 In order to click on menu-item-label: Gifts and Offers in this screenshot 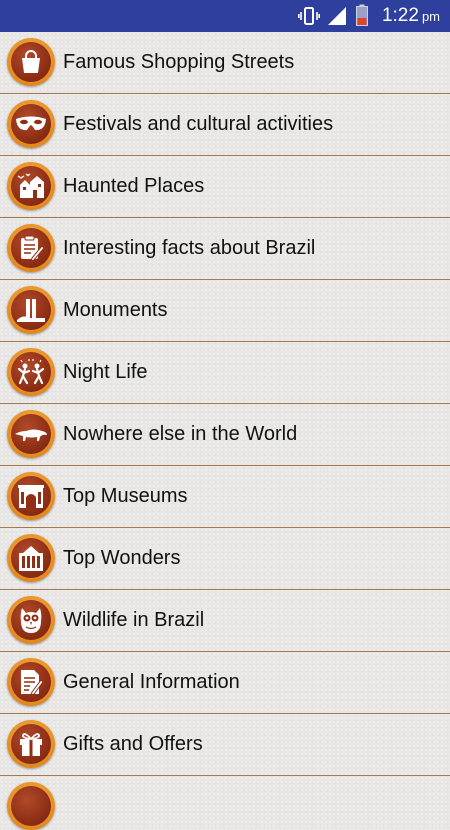, I will do `click(133, 744)`.